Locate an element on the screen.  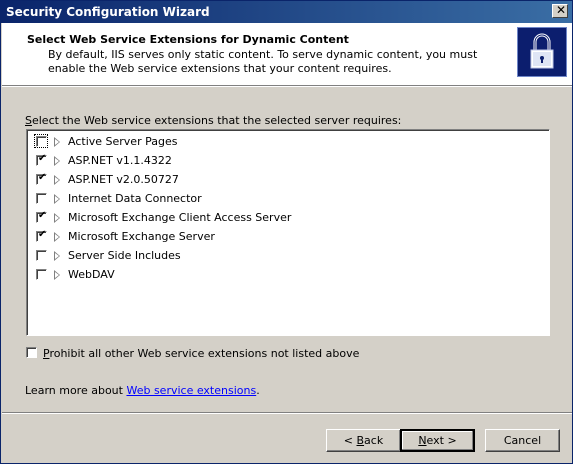
next-button: Next > is located at coordinates (437, 440).